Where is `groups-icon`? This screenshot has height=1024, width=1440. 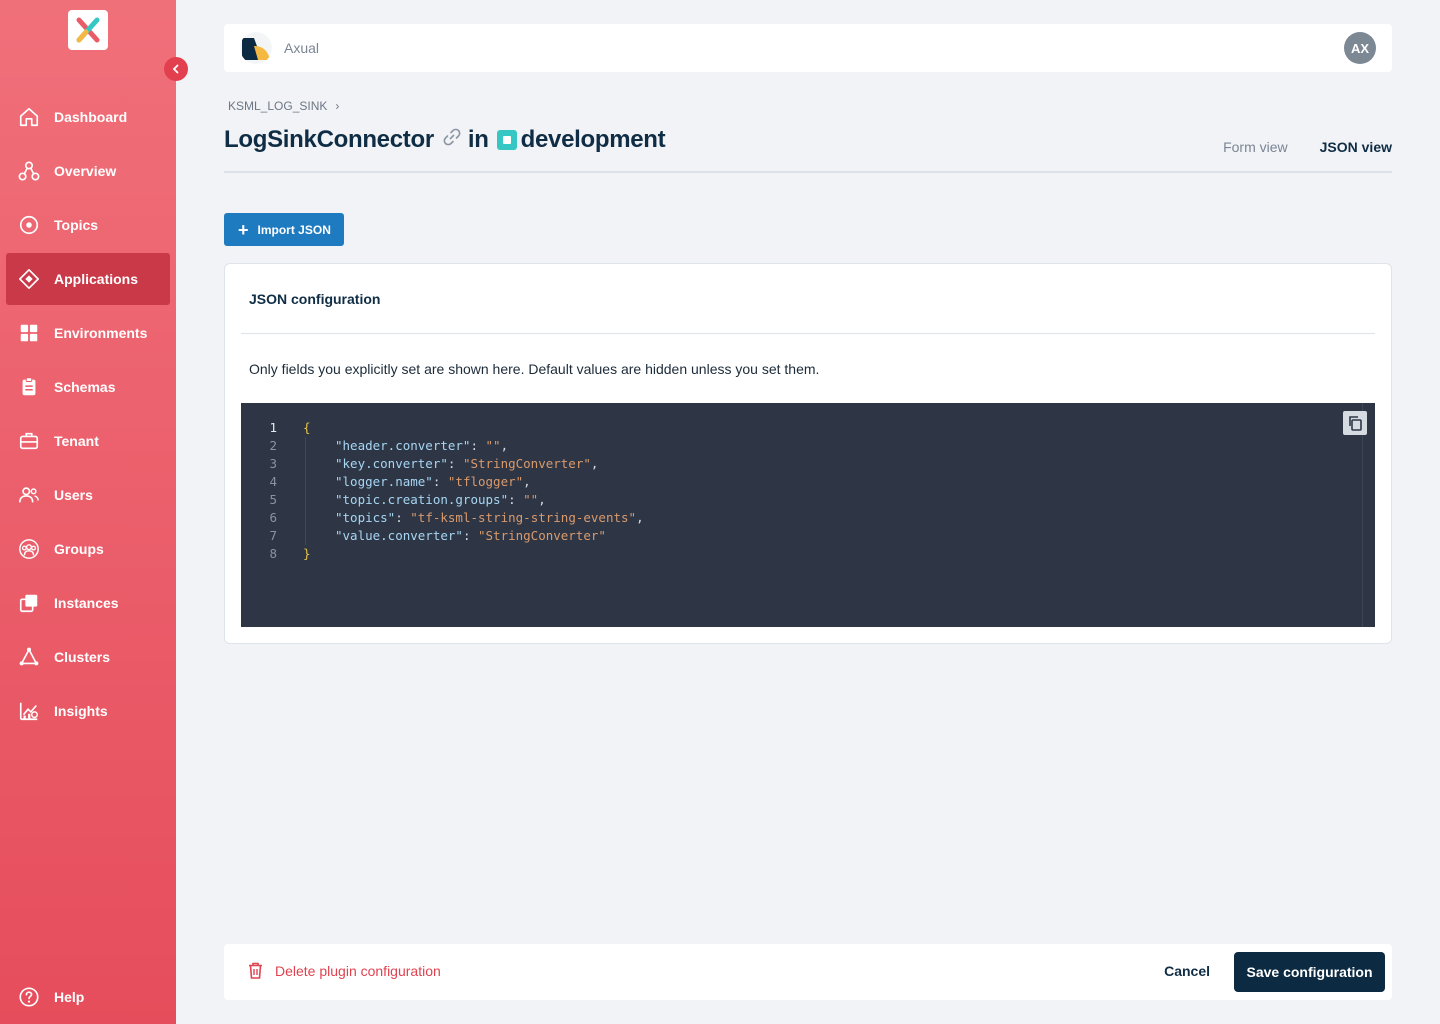
groups-icon is located at coordinates (29, 549).